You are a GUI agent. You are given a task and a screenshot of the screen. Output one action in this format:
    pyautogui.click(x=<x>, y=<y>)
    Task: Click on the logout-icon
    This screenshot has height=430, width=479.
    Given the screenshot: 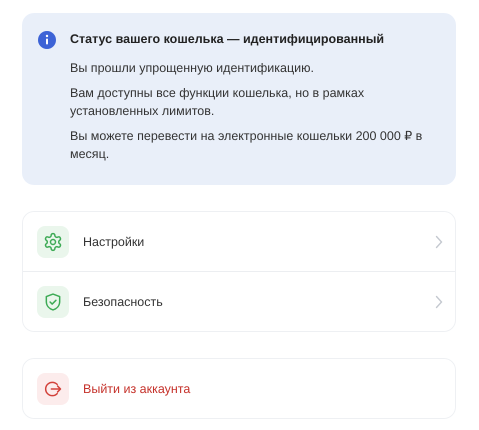 What is the action you would take?
    pyautogui.click(x=53, y=388)
    